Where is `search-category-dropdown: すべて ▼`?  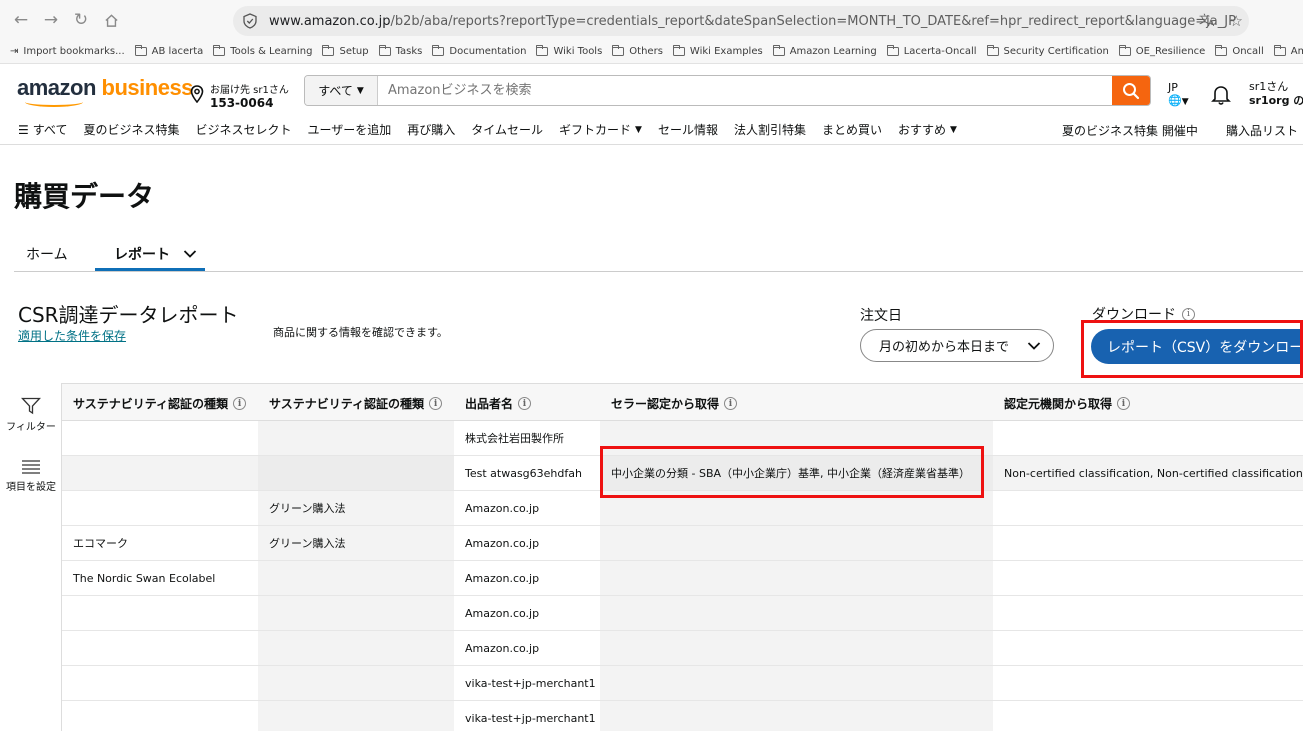
search-category-dropdown: すべて ▼ is located at coordinates (341, 90).